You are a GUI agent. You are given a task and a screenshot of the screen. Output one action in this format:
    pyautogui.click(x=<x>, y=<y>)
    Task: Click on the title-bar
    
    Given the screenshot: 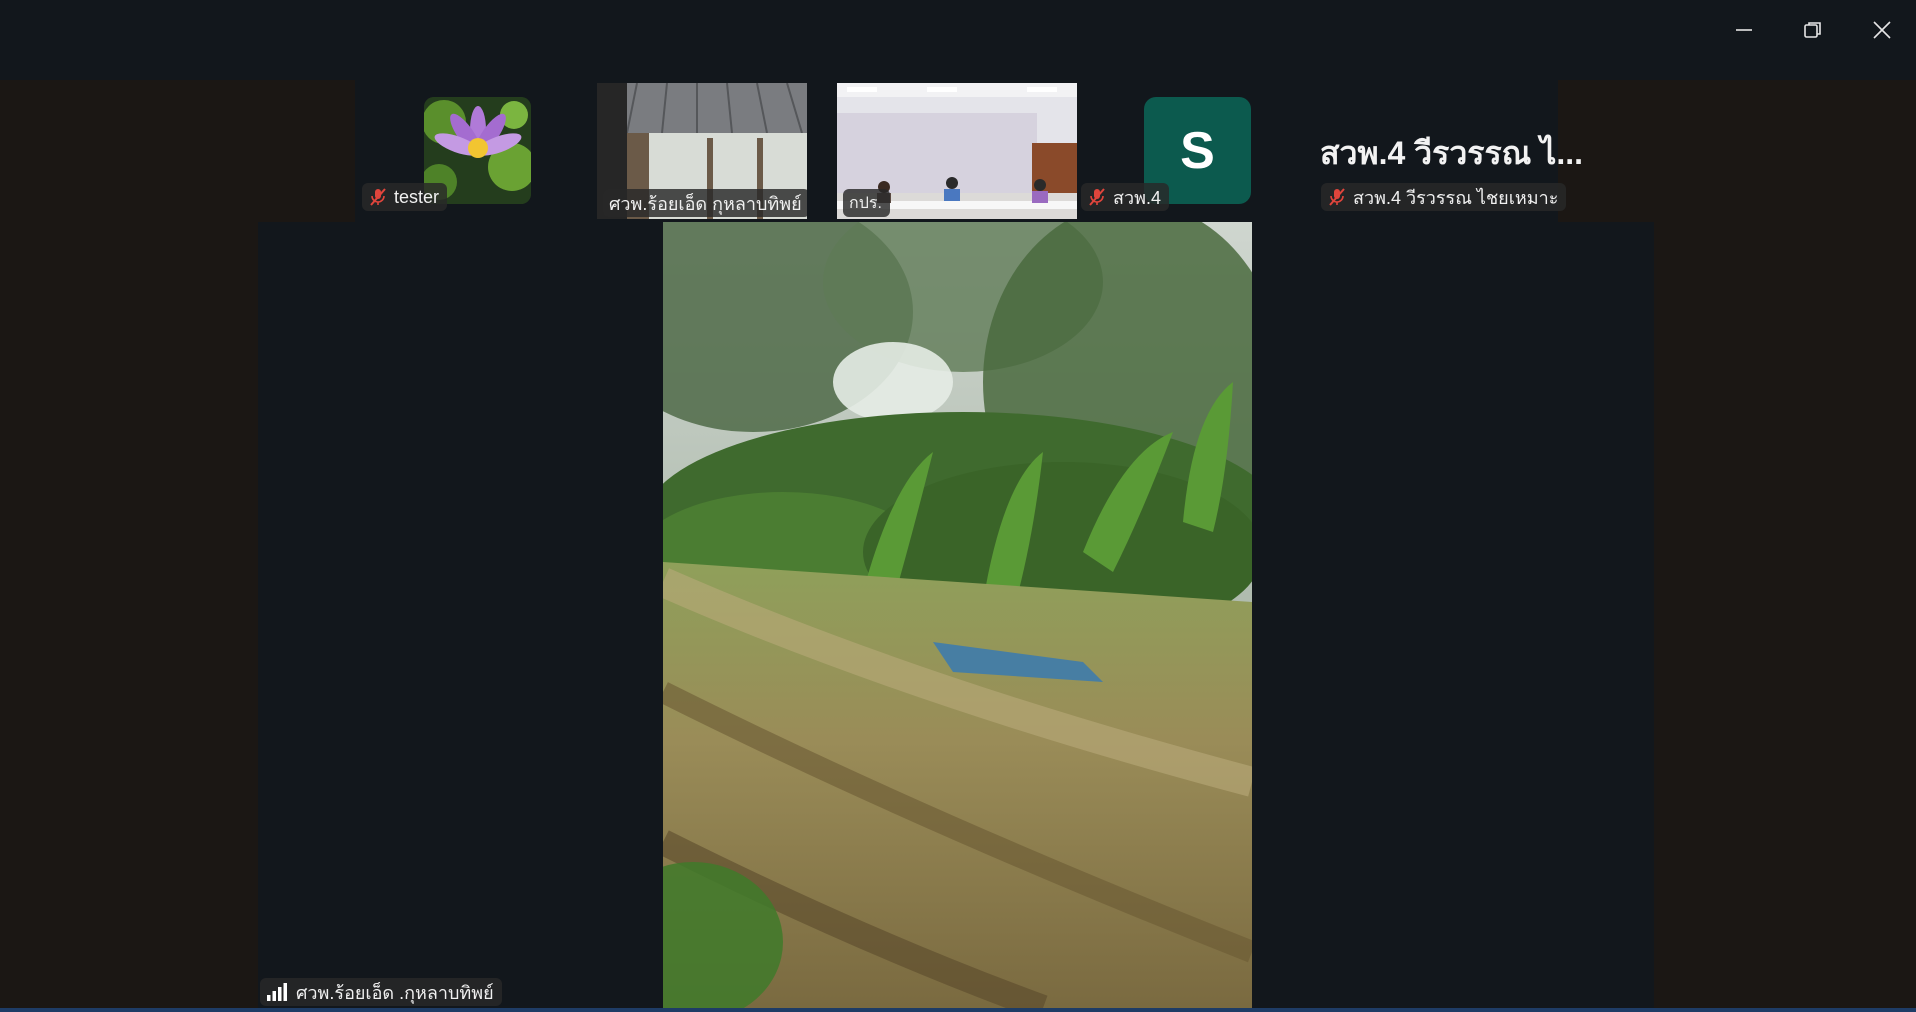 What is the action you would take?
    pyautogui.click(x=958, y=40)
    